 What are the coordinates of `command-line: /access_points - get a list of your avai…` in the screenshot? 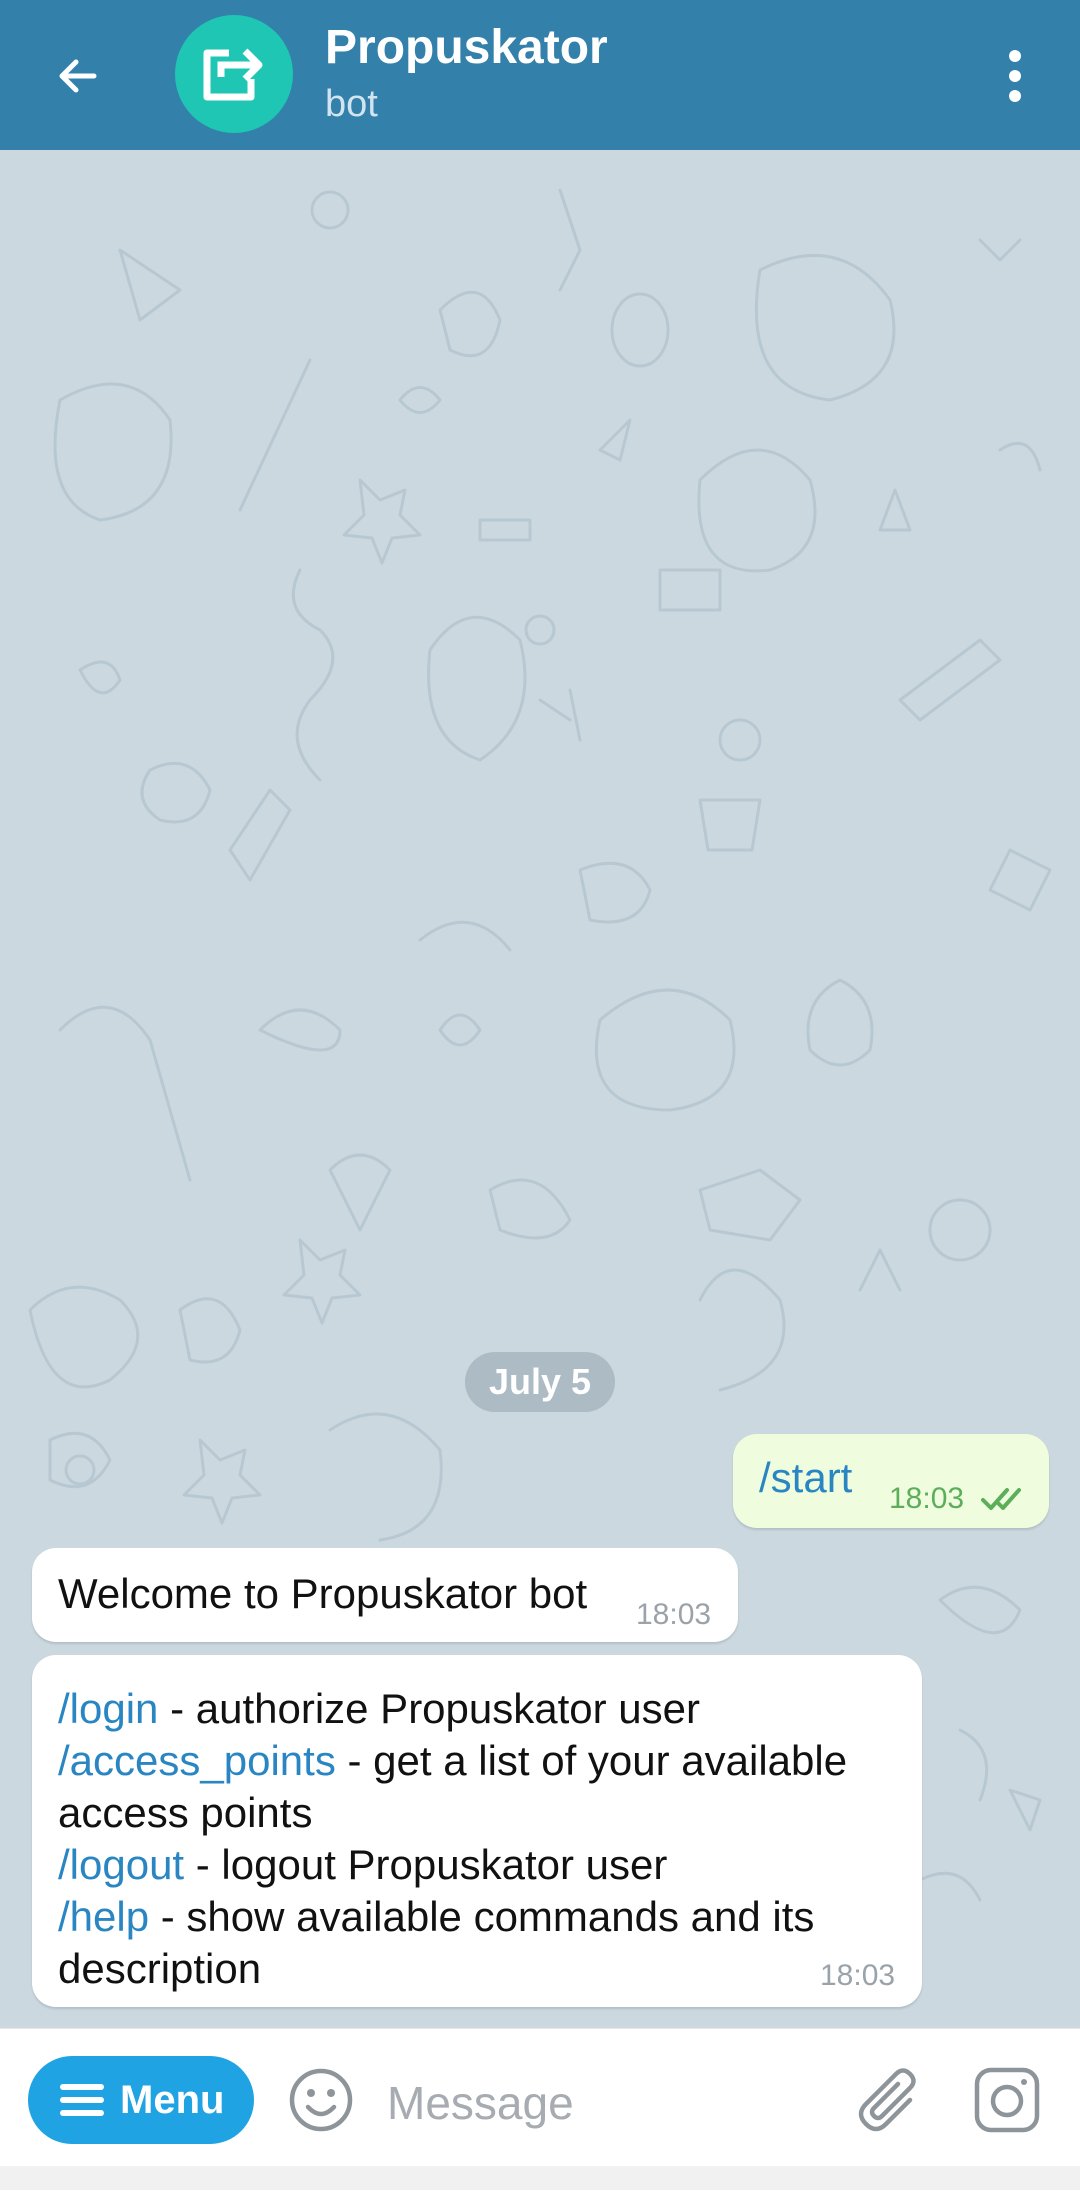 It's located at (483, 1761).